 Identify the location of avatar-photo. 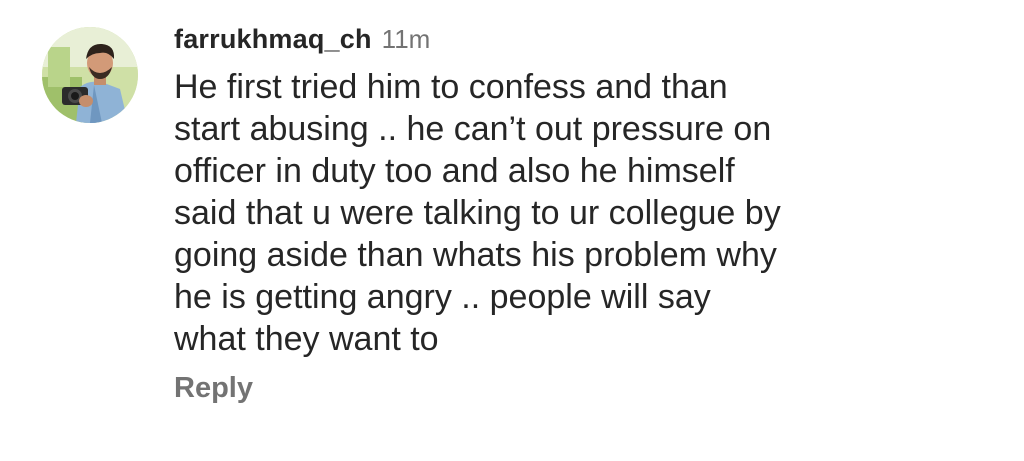
(90, 75).